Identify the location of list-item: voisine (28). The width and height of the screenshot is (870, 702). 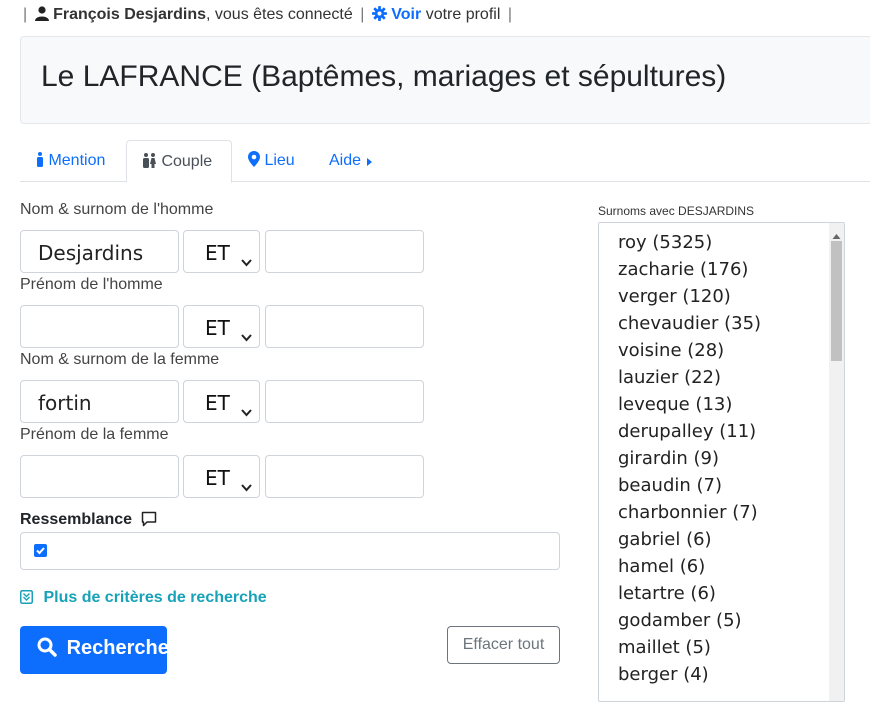
(671, 350).